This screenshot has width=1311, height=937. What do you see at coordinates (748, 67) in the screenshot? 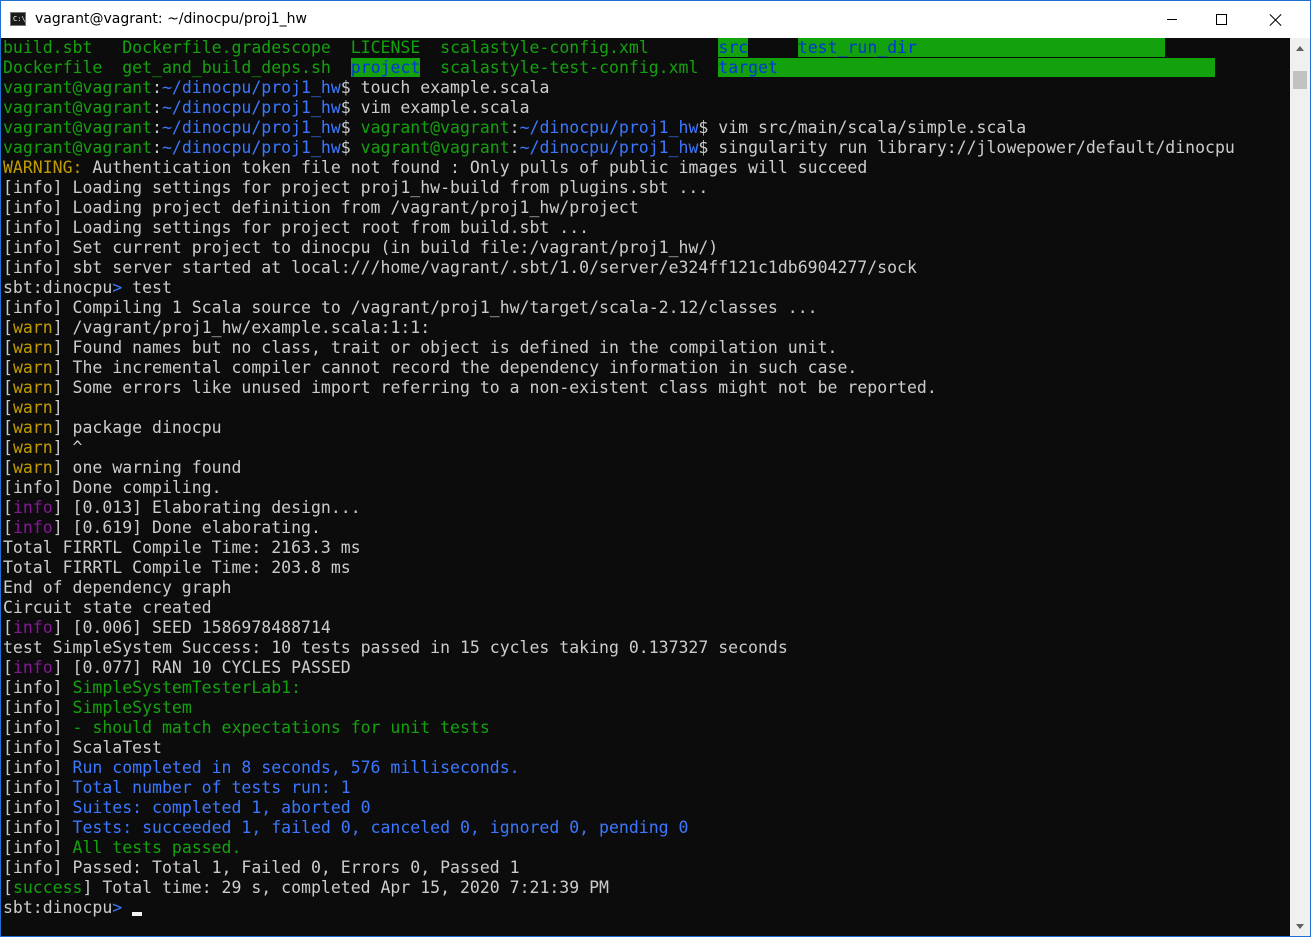
I see `terminal-text: target` at bounding box center [748, 67].